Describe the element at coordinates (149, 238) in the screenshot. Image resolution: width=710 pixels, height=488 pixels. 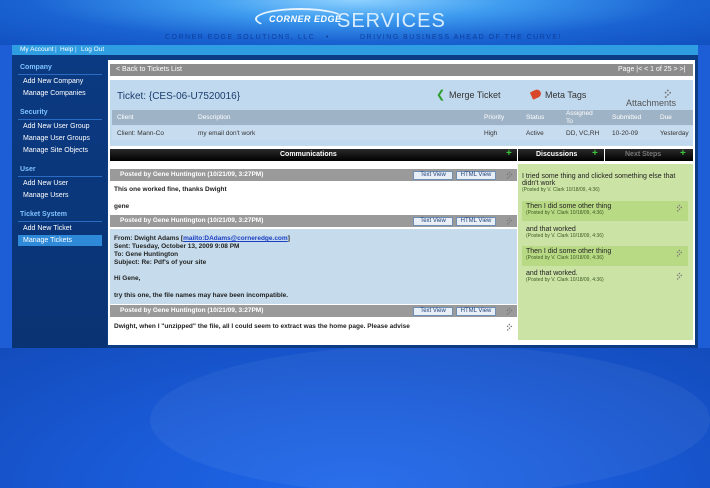
I see `email-from-label: From: Dwight Adams [` at that location.